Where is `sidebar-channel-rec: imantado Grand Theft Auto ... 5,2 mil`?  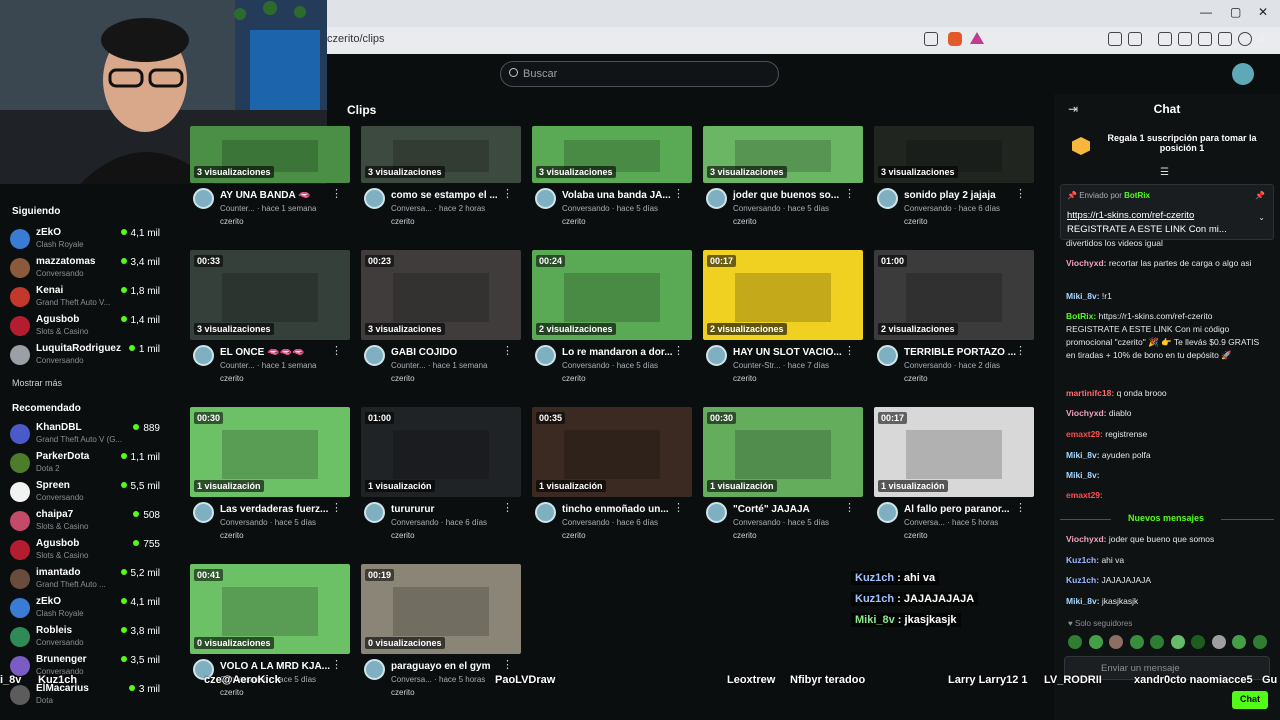
sidebar-channel-rec: imantado Grand Theft Auto ... 5,2 mil is located at coordinates (90, 580).